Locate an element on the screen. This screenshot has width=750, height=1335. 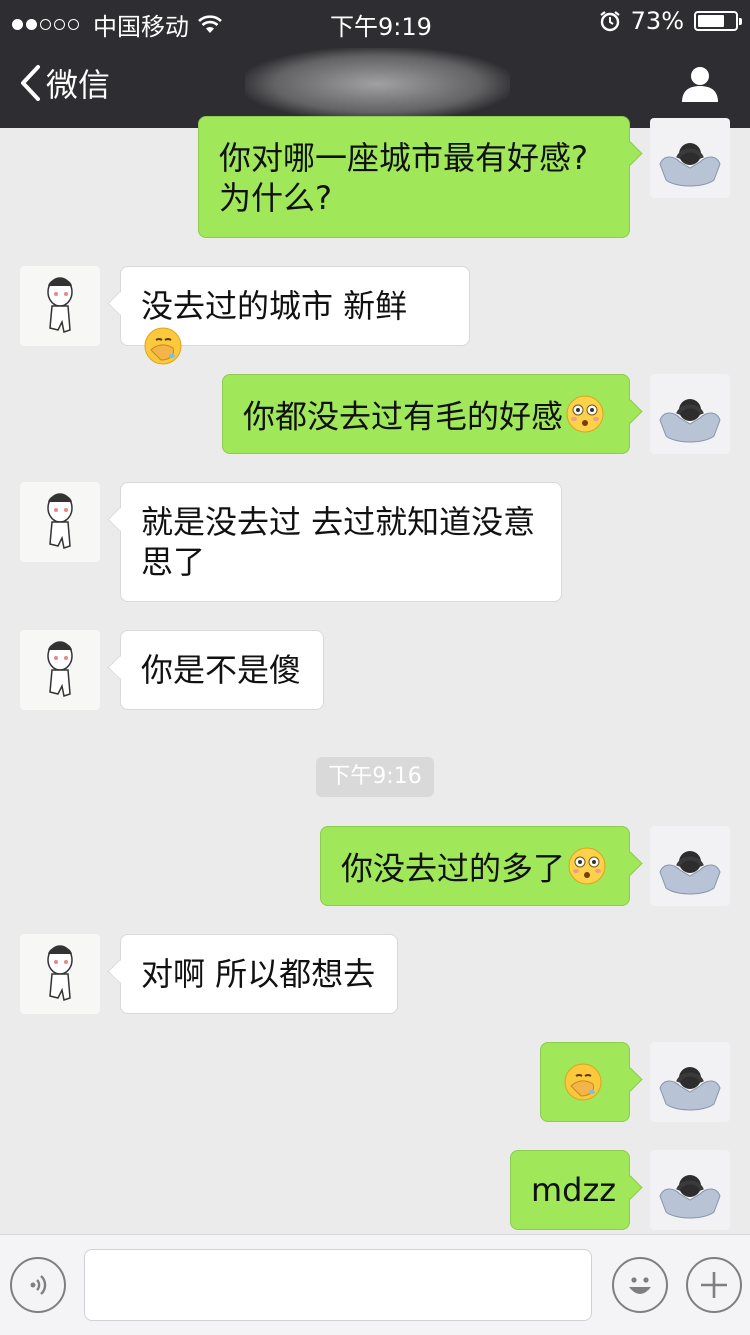
plus-icon is located at coordinates (714, 1285).